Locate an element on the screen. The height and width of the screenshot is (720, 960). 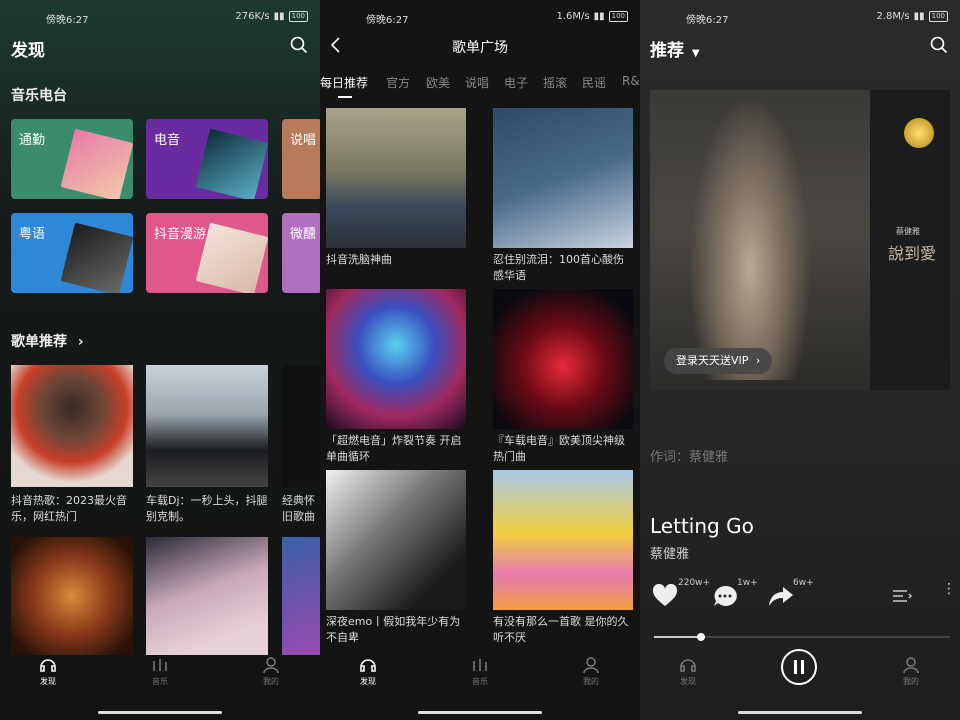
category-tabs: 每日推荐 官方 欧美 说唱 电子 摇滚 民谣 R& is located at coordinates (480, 86).